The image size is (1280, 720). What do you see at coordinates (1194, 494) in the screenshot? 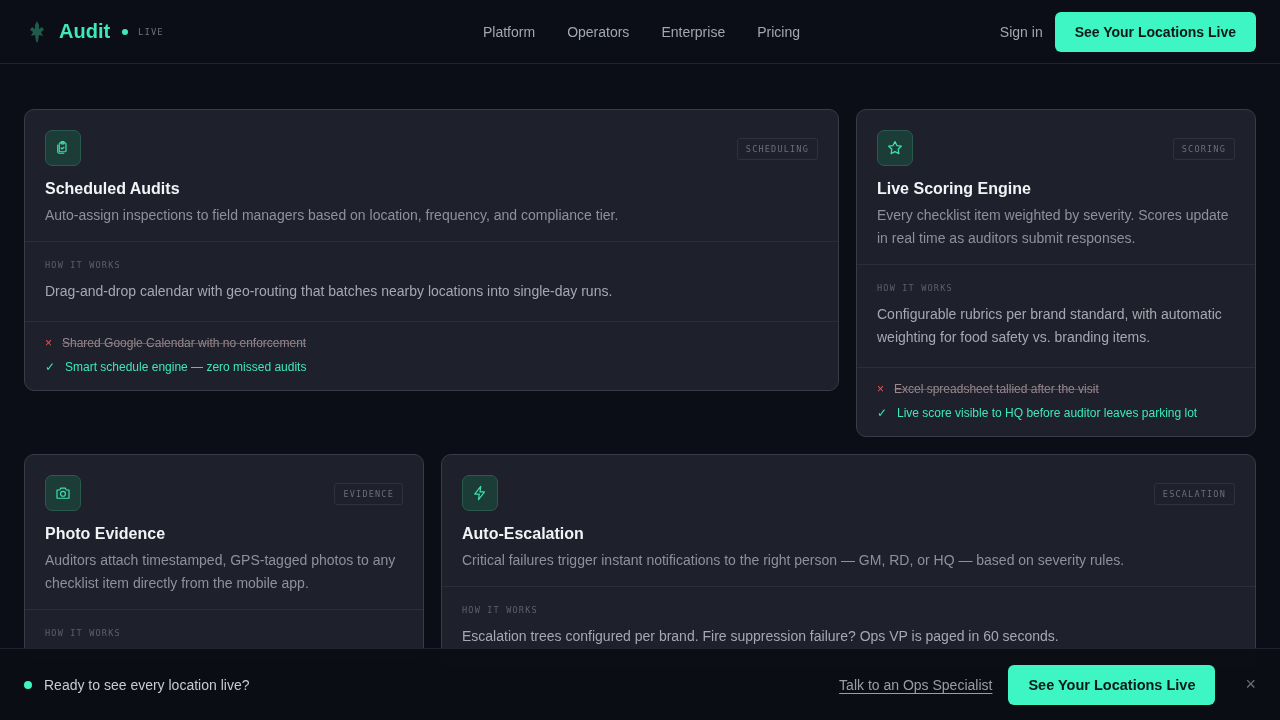
I see `category-tag: ESCALATION` at bounding box center [1194, 494].